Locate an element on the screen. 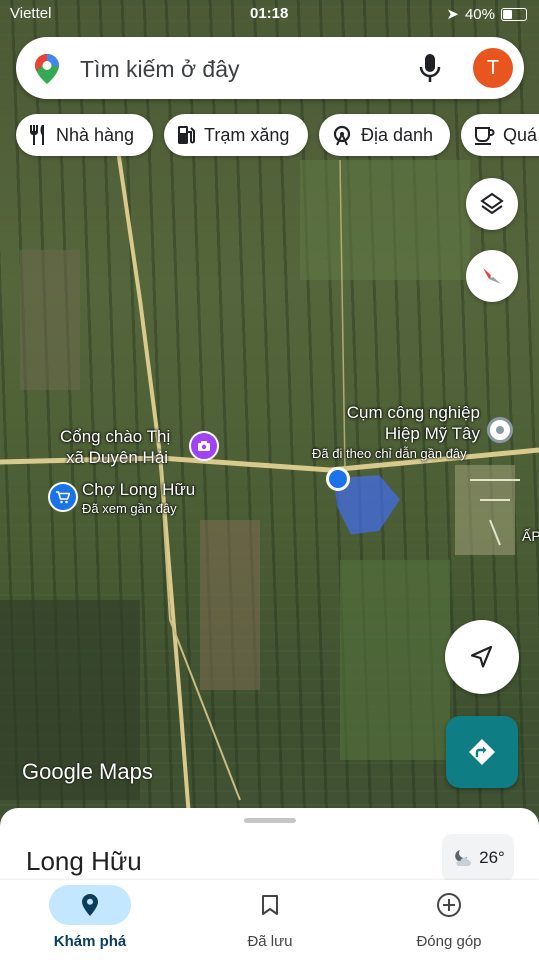 This screenshot has width=539, height=960. map-area-label: ẤP is located at coordinates (530, 536).